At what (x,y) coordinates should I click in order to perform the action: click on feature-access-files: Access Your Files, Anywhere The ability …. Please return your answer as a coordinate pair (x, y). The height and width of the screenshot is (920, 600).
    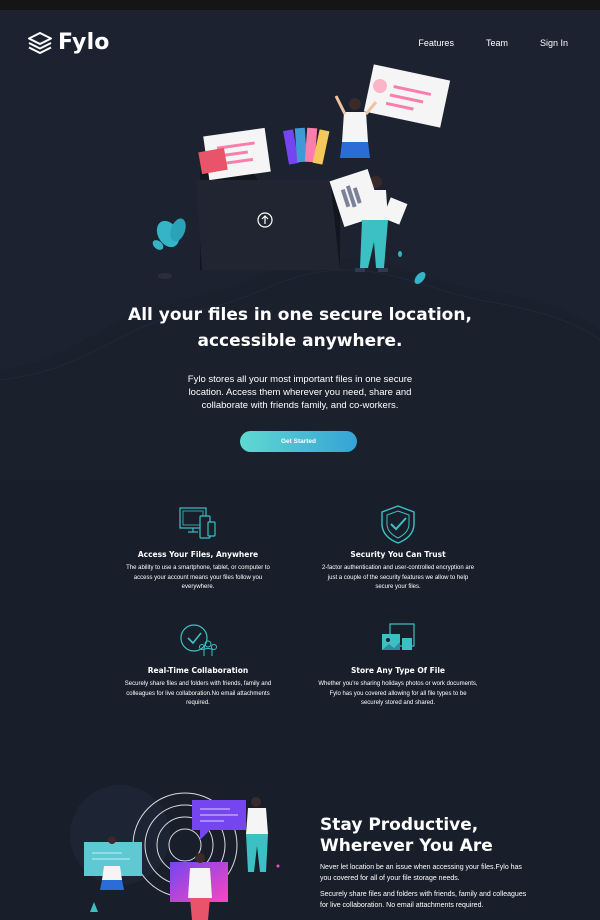
    Looking at the image, I should click on (198, 548).